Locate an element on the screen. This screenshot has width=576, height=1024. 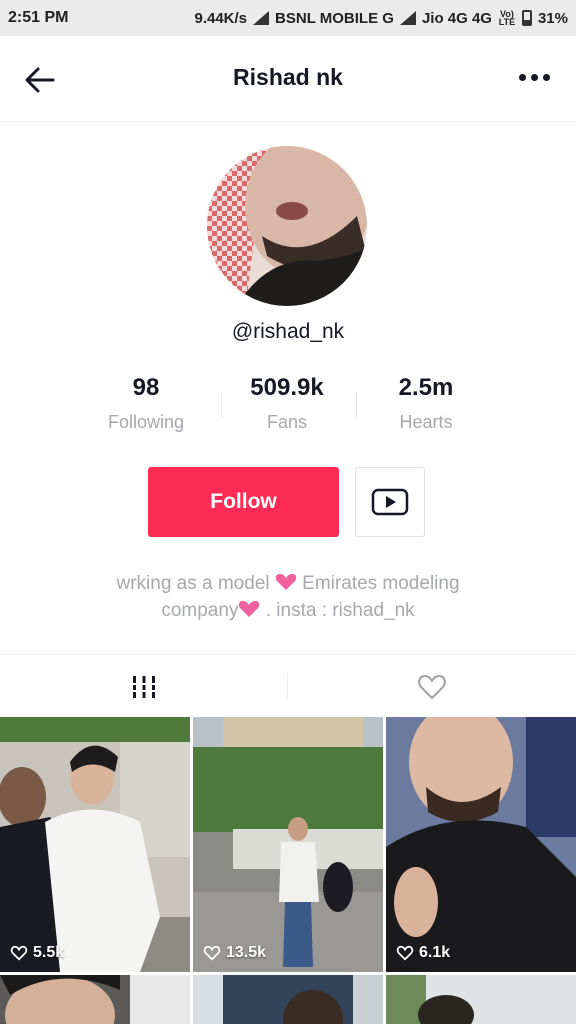
profile-username: @rishad_nk is located at coordinates (288, 331).